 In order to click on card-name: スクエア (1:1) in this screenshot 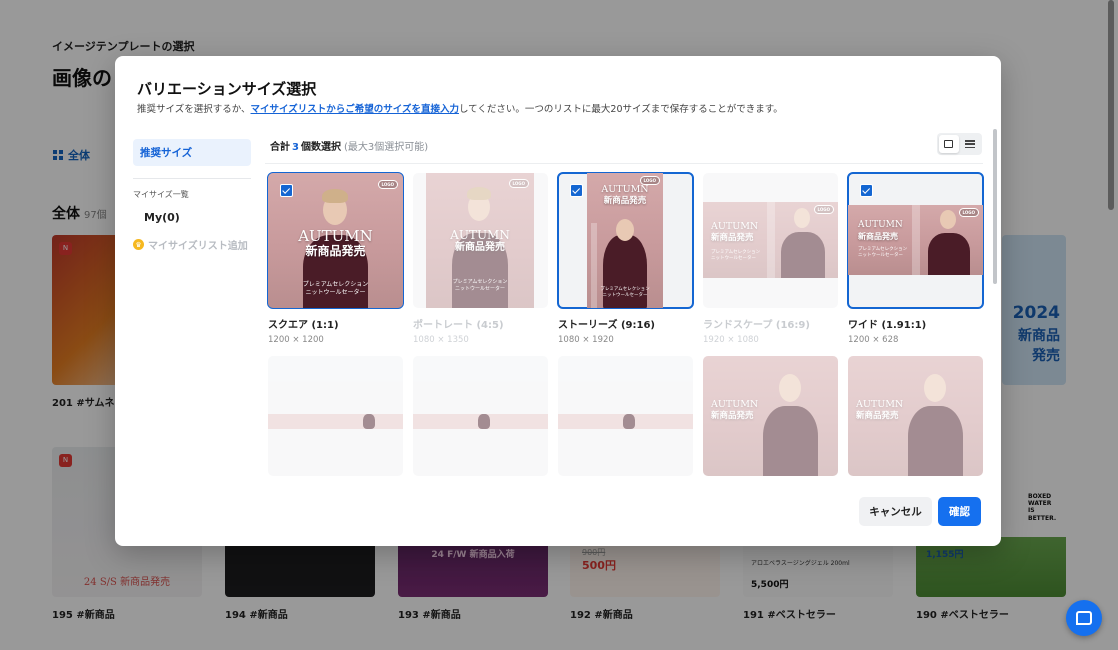, I will do `click(303, 325)`.